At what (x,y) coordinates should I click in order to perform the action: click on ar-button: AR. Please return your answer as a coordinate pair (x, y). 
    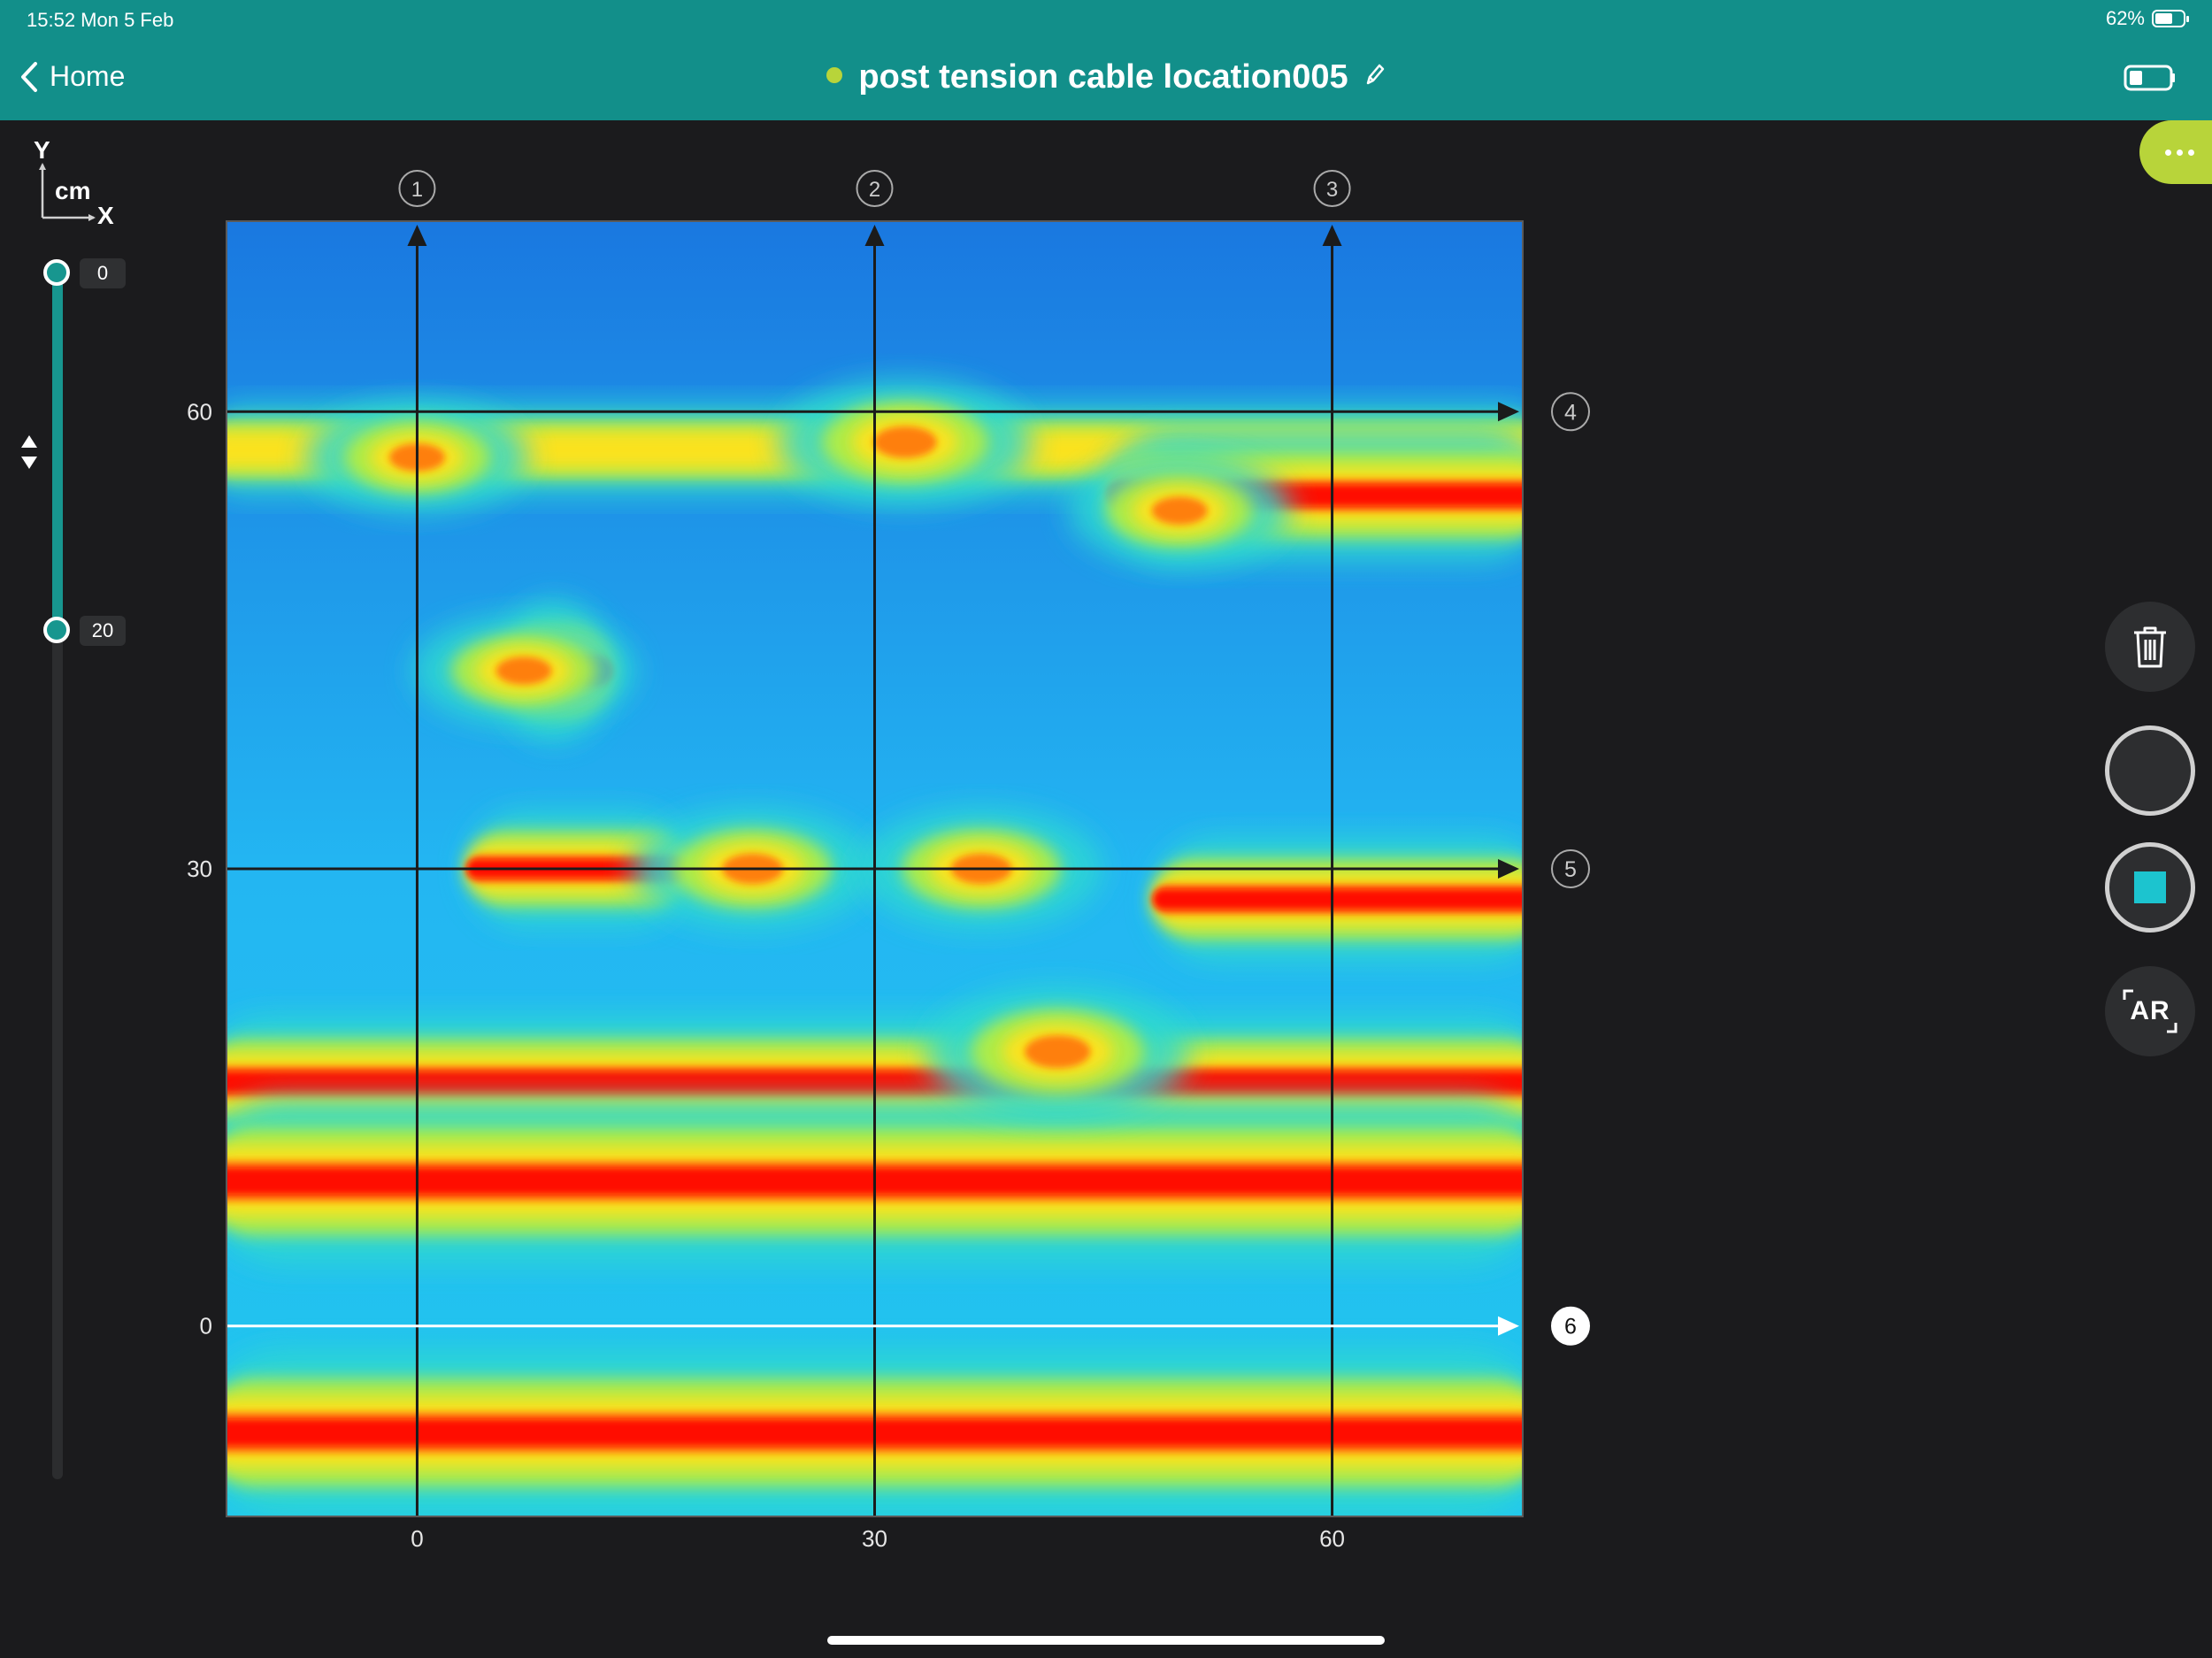
    Looking at the image, I should click on (2150, 1011).